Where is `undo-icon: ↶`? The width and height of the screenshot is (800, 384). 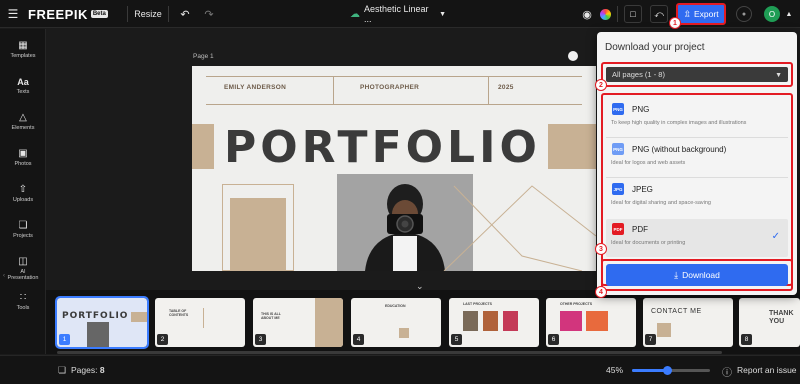 undo-icon: ↶ is located at coordinates (185, 14).